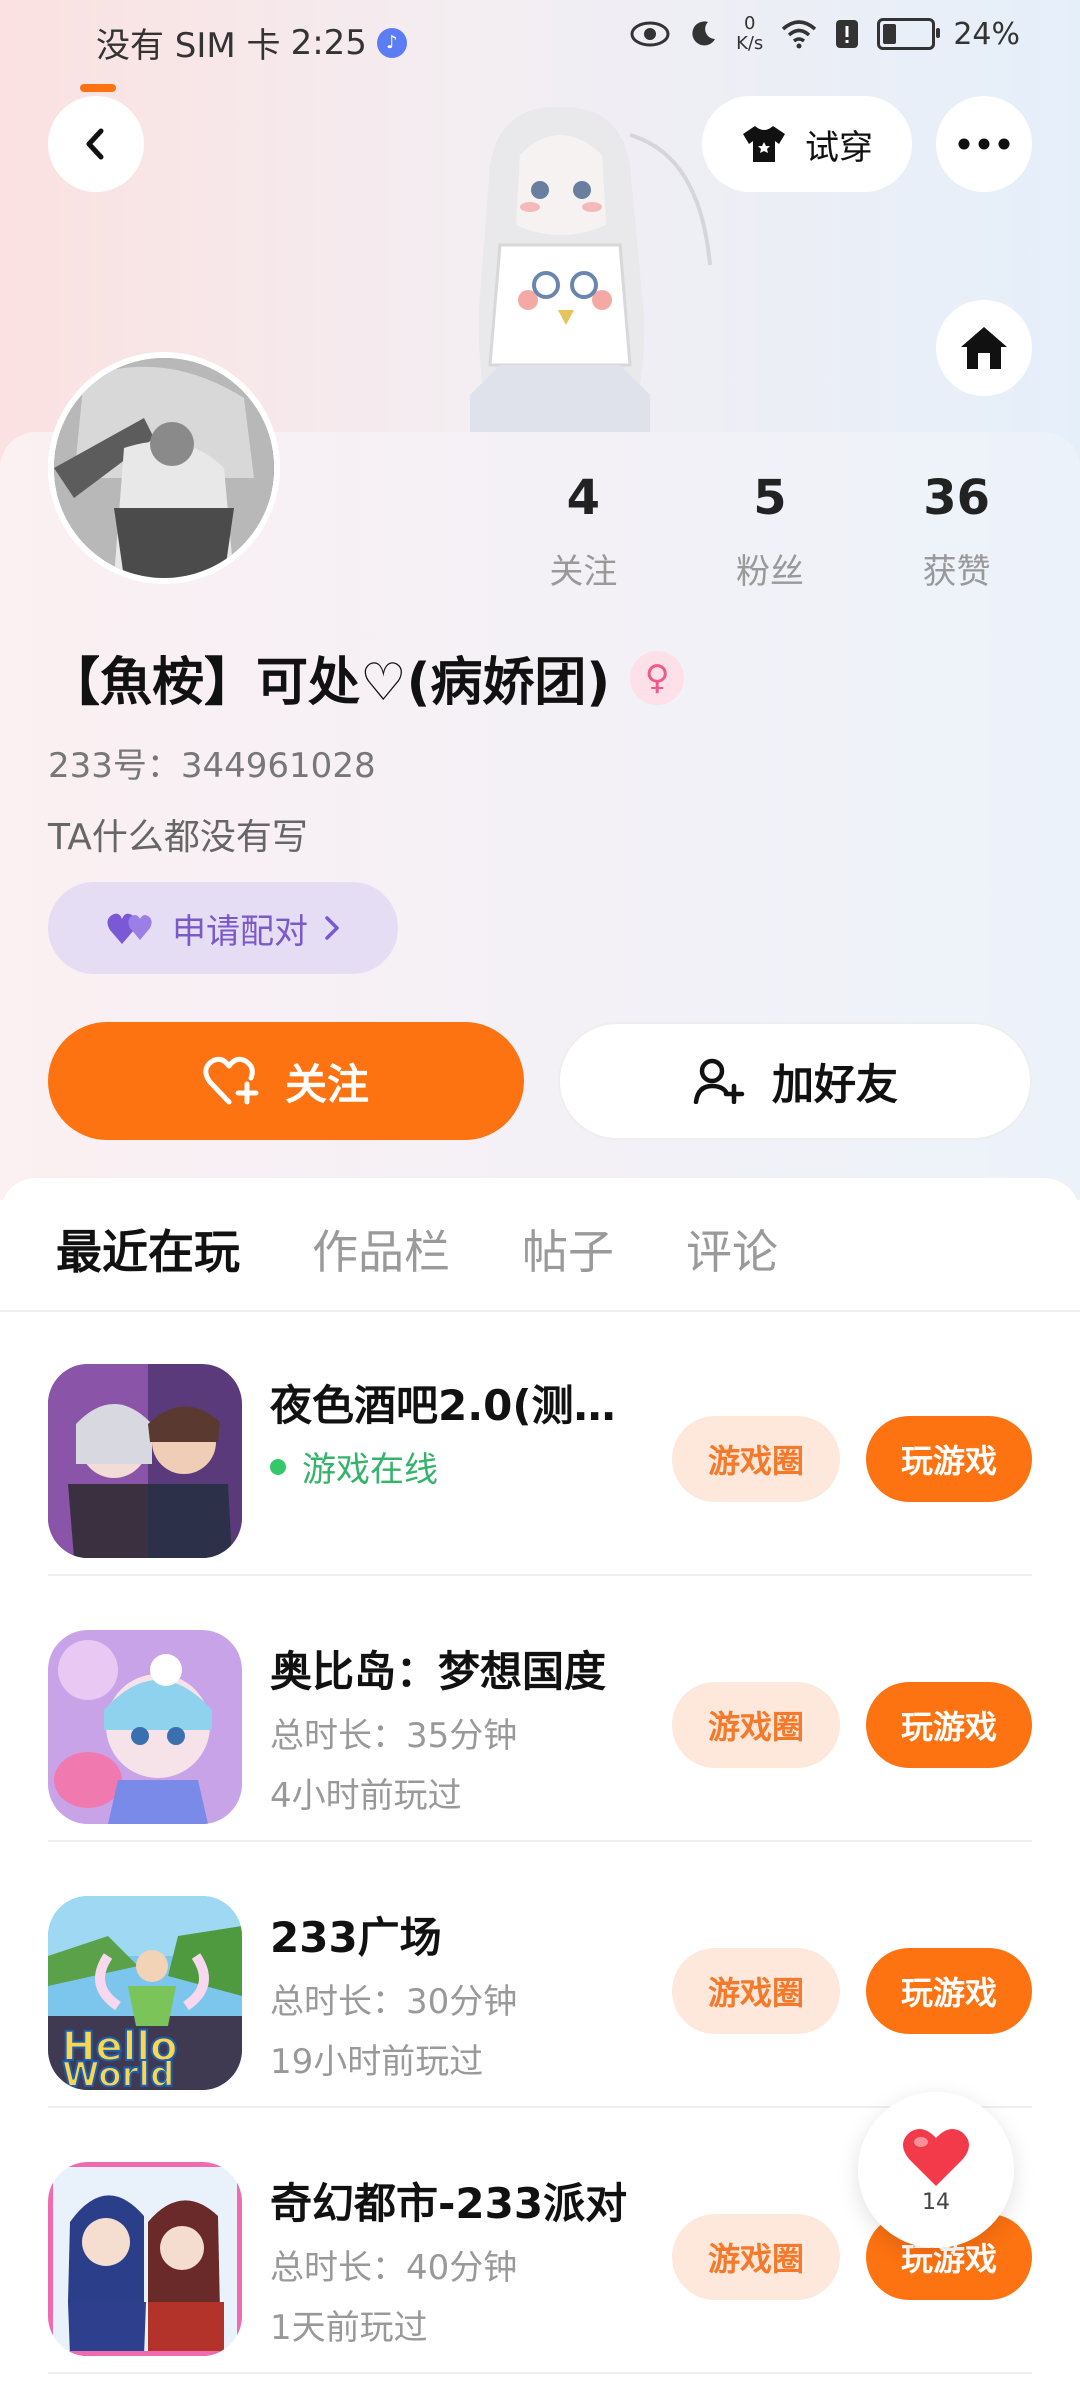 This screenshot has width=1080, height=2400. I want to click on chevron-left-icon, so click(95, 144).